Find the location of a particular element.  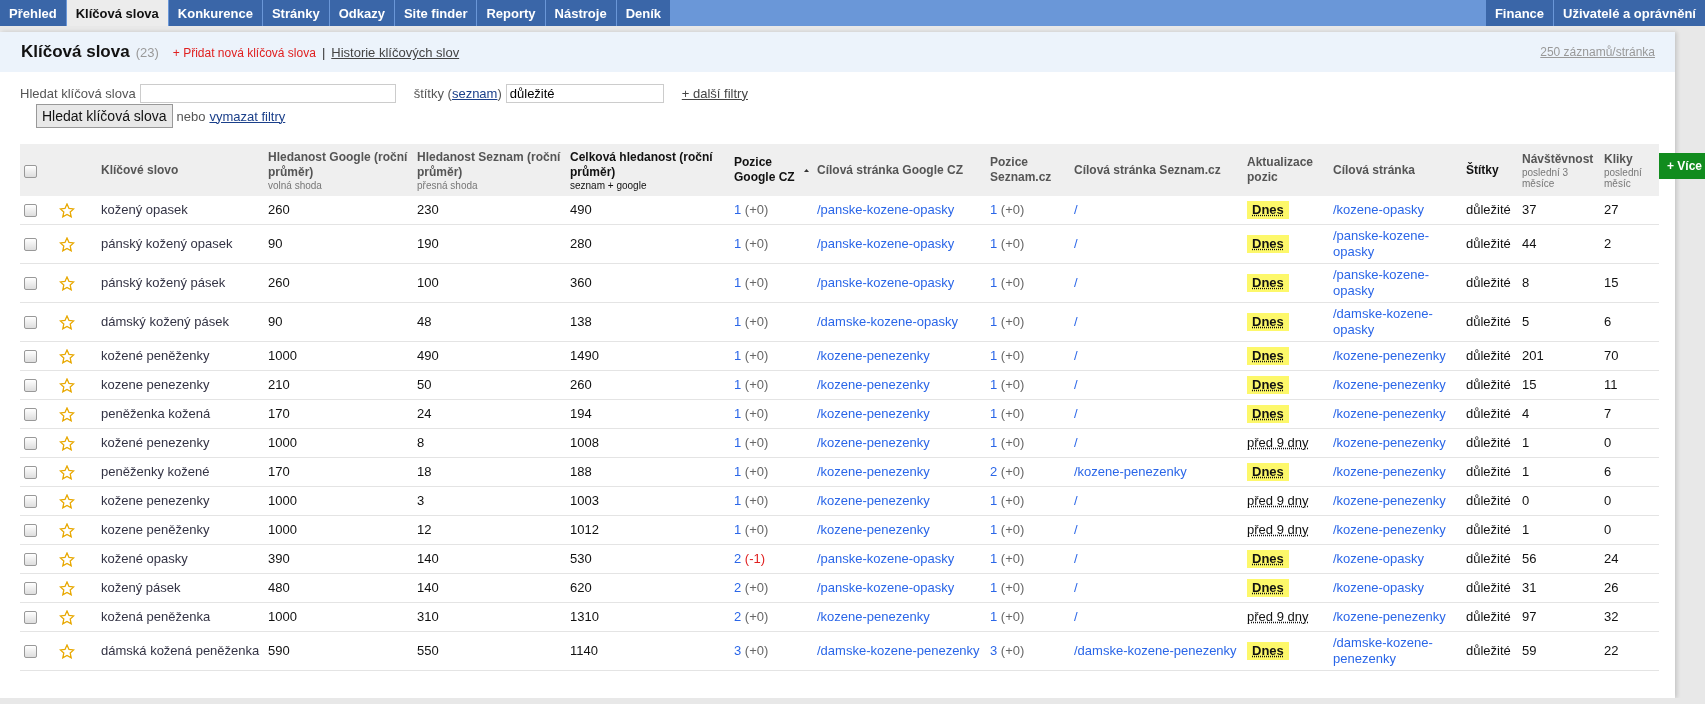

nav-tab: Přehled is located at coordinates (33, 13).